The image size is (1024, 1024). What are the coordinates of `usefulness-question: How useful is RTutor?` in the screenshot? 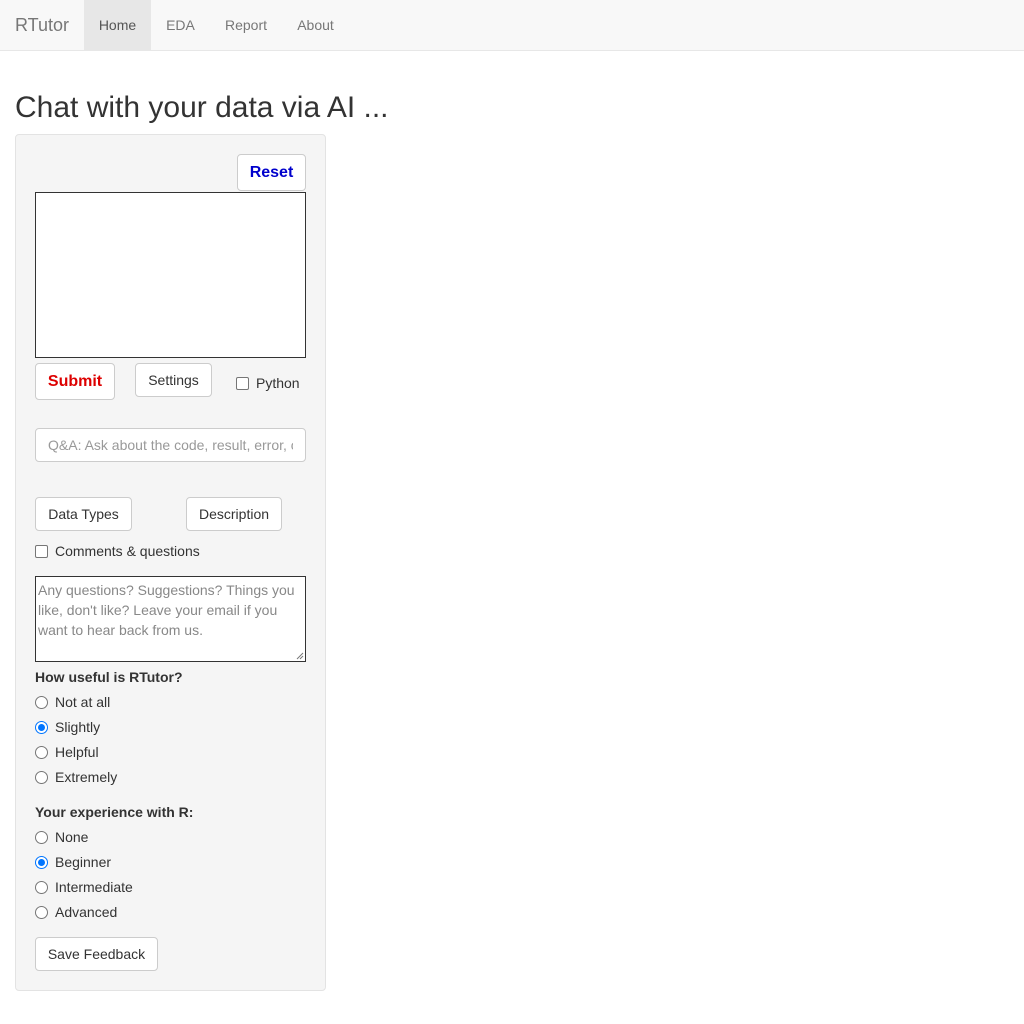 It's located at (109, 677).